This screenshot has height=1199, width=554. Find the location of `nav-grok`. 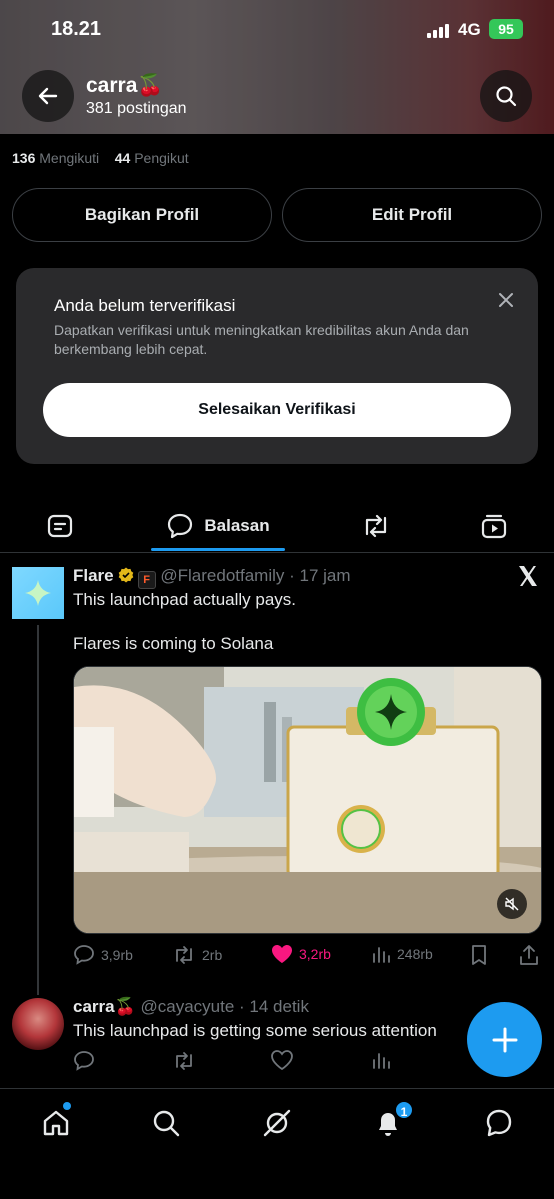

nav-grok is located at coordinates (277, 1123).